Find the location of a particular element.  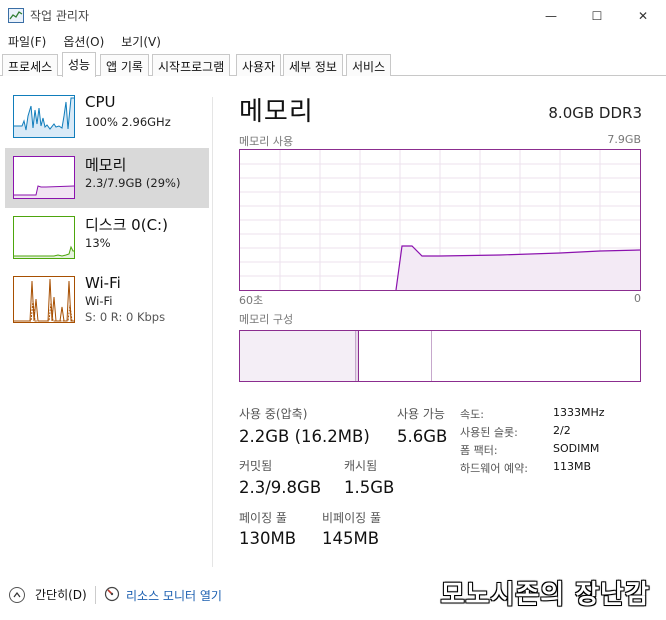

graph-time-end: 0 is located at coordinates (637, 298).